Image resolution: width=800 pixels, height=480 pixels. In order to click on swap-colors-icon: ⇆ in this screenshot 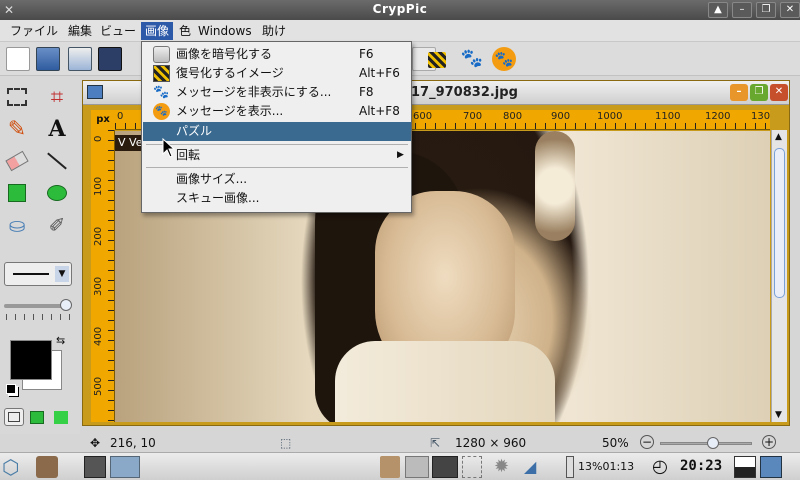, I will do `click(60, 340)`.